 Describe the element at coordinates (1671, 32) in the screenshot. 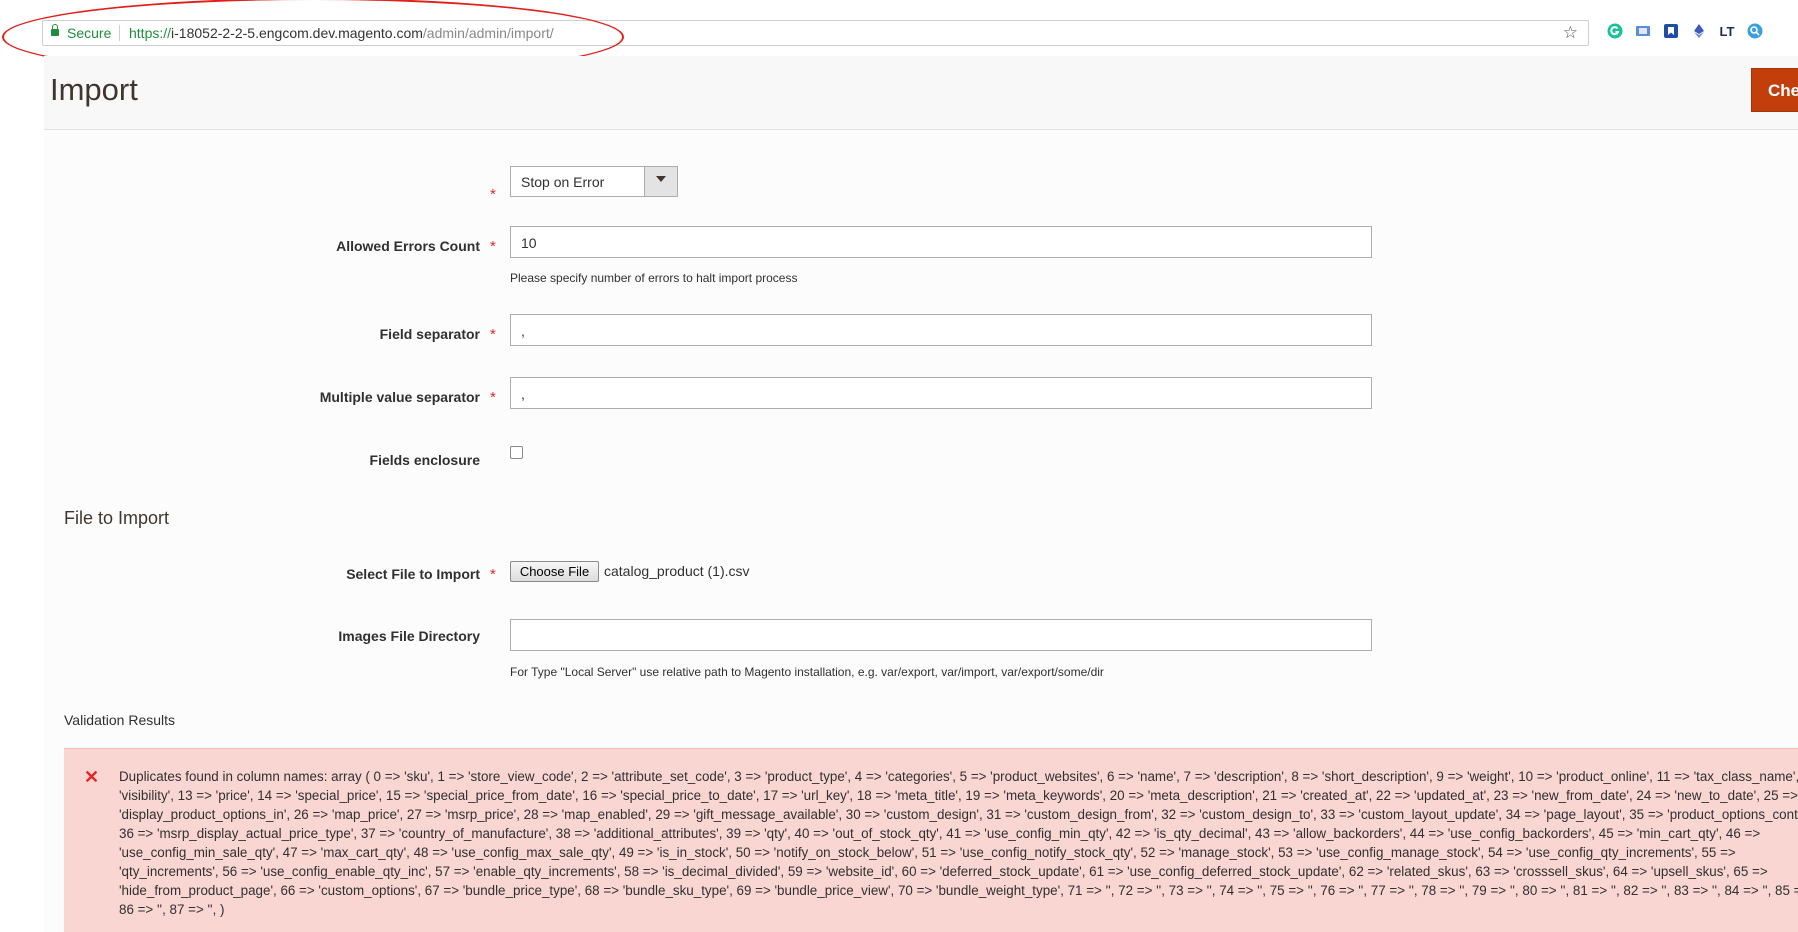

I see `bookmark-extension-icon` at that location.